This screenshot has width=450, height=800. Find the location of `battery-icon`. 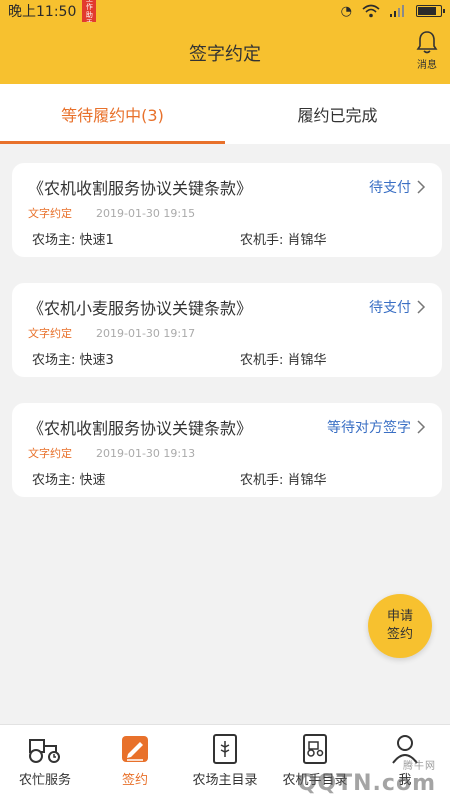

battery-icon is located at coordinates (430, 11).